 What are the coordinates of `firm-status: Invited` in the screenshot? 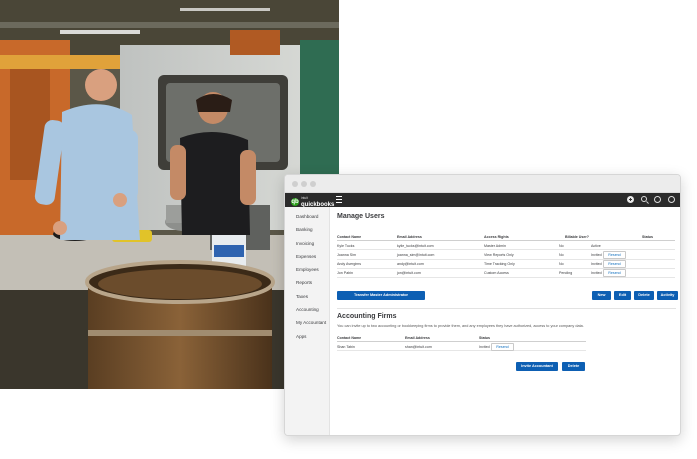 It's located at (484, 346).